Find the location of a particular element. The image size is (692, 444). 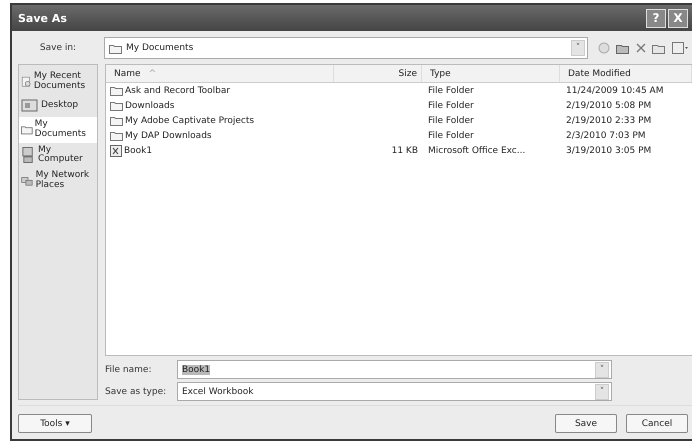

window-title: Save As is located at coordinates (43, 18).